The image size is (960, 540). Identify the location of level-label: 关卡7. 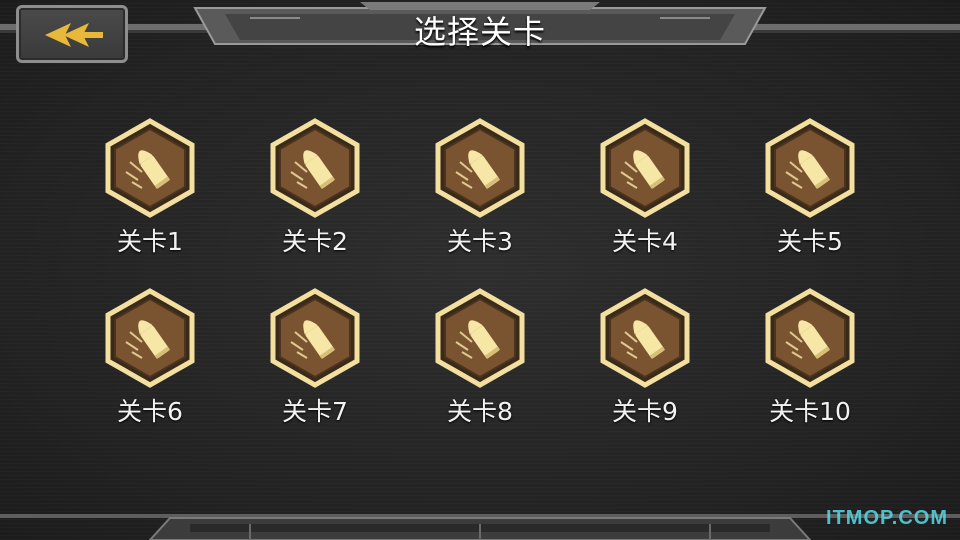
(315, 411).